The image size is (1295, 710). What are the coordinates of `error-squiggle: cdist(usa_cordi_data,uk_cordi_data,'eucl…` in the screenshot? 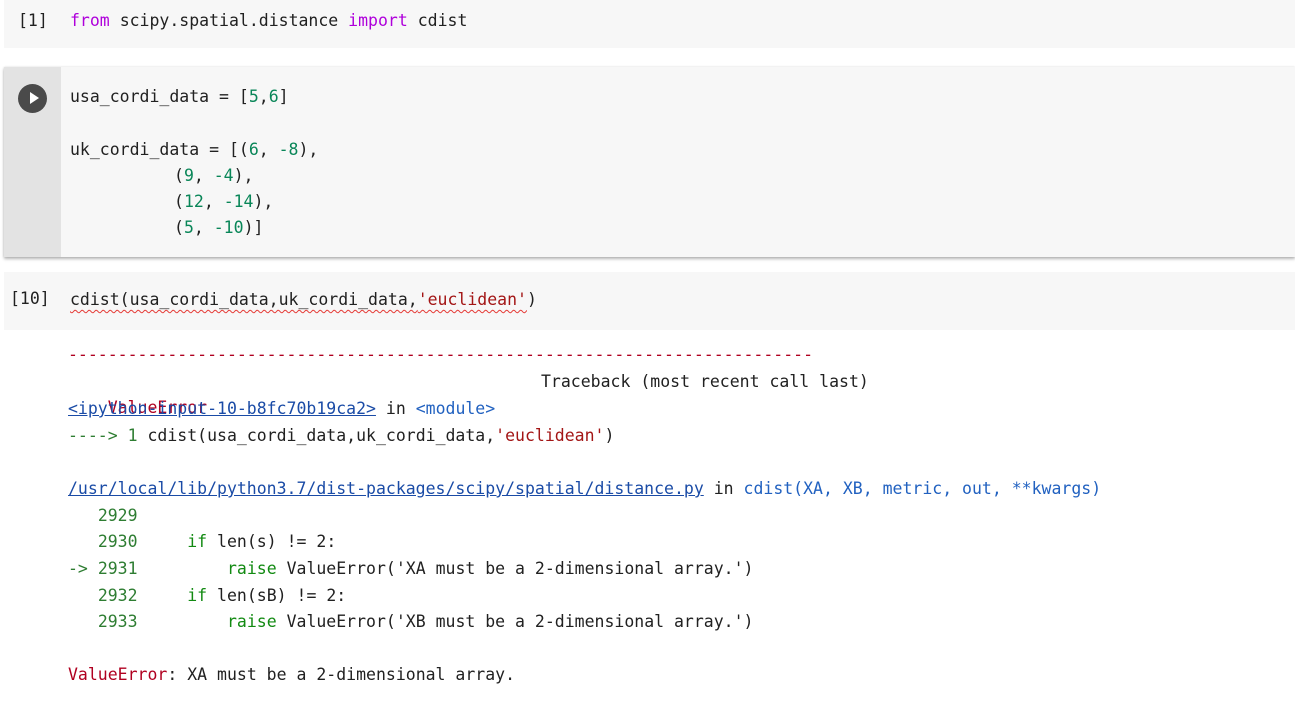 It's located at (298, 299).